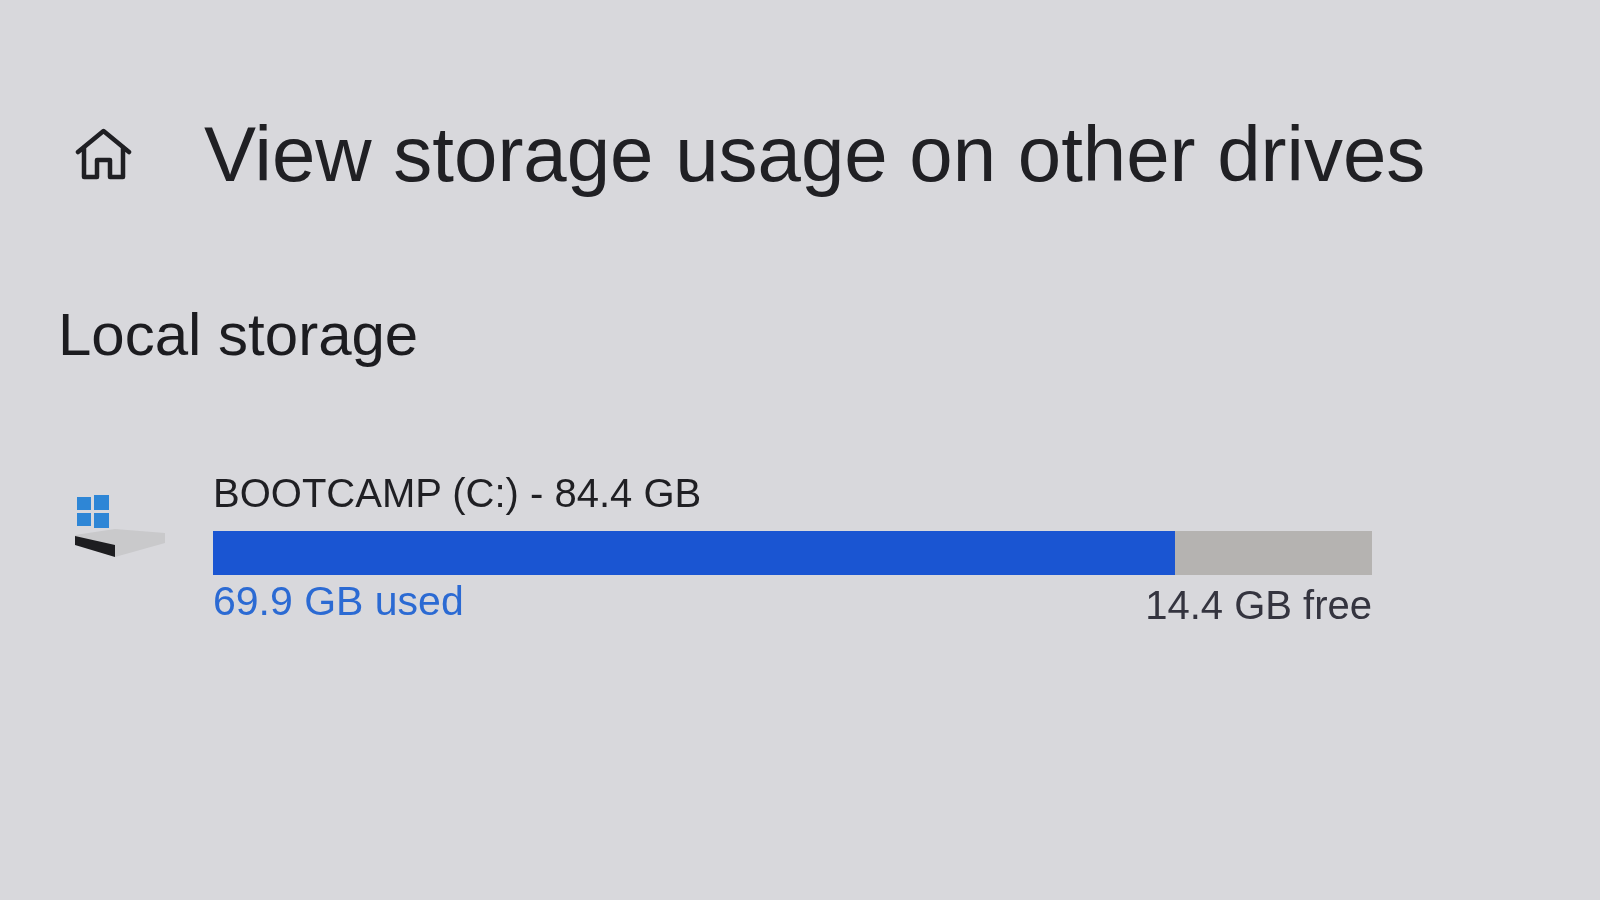 This screenshot has height=900, width=1600. I want to click on free-space-label: 14.4 GB free, so click(1258, 605).